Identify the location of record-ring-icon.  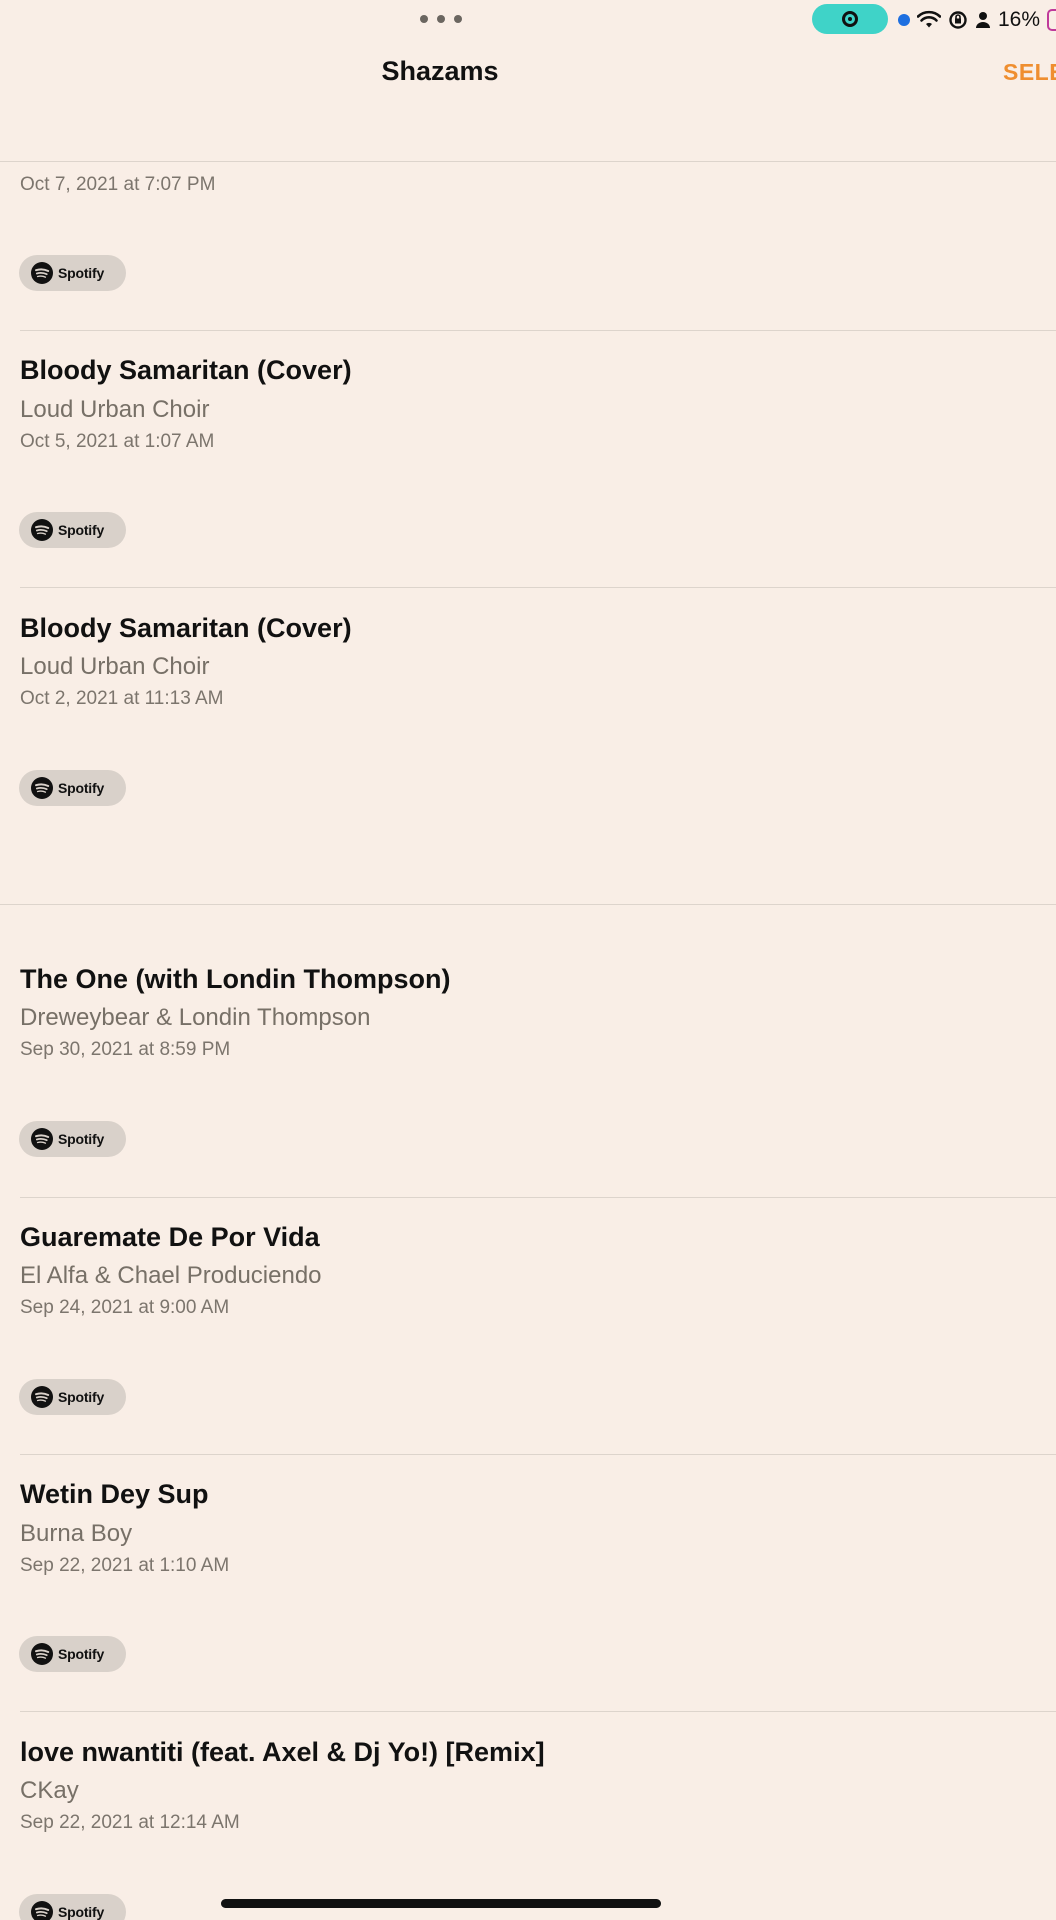
(850, 19).